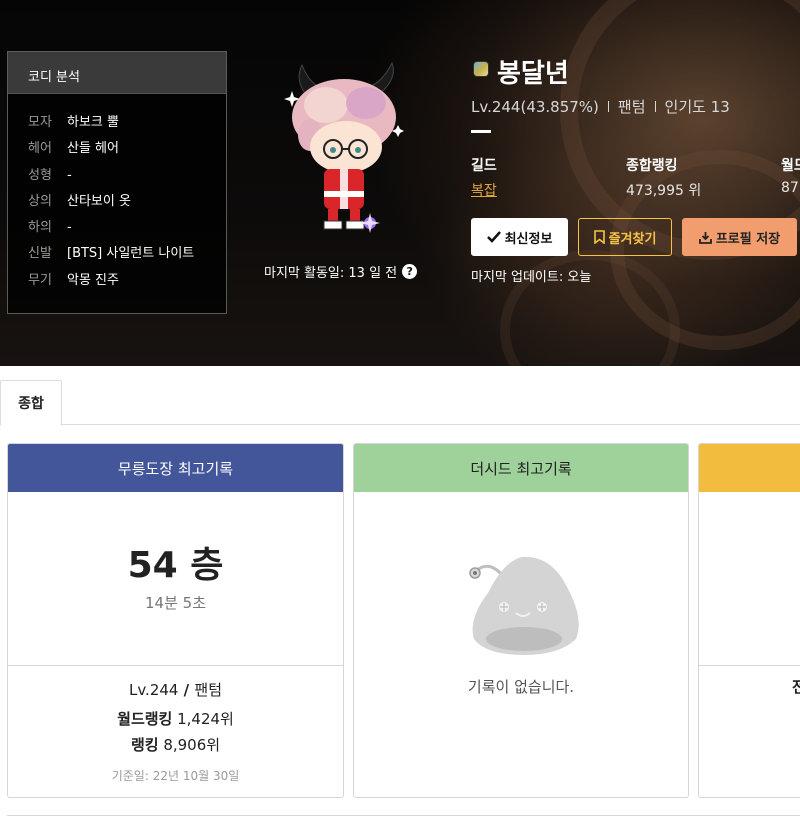  Describe the element at coordinates (93, 122) in the screenshot. I see `coordi-item-value: 하보크 뿔` at that location.